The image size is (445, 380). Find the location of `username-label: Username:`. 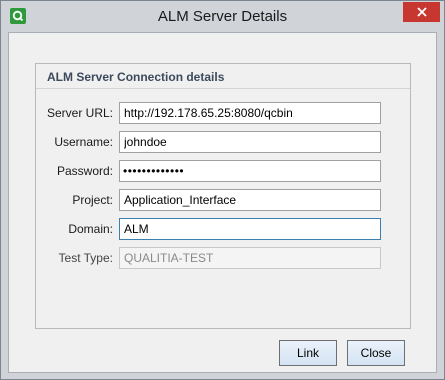

username-label: Username: is located at coordinates (83, 142).